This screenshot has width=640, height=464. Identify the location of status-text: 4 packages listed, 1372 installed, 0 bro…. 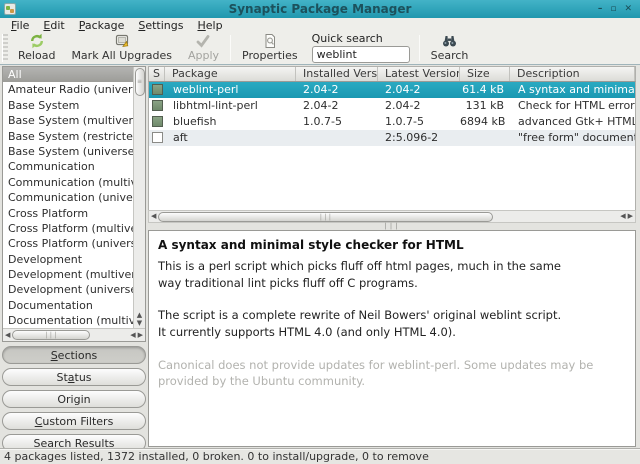
(216, 456).